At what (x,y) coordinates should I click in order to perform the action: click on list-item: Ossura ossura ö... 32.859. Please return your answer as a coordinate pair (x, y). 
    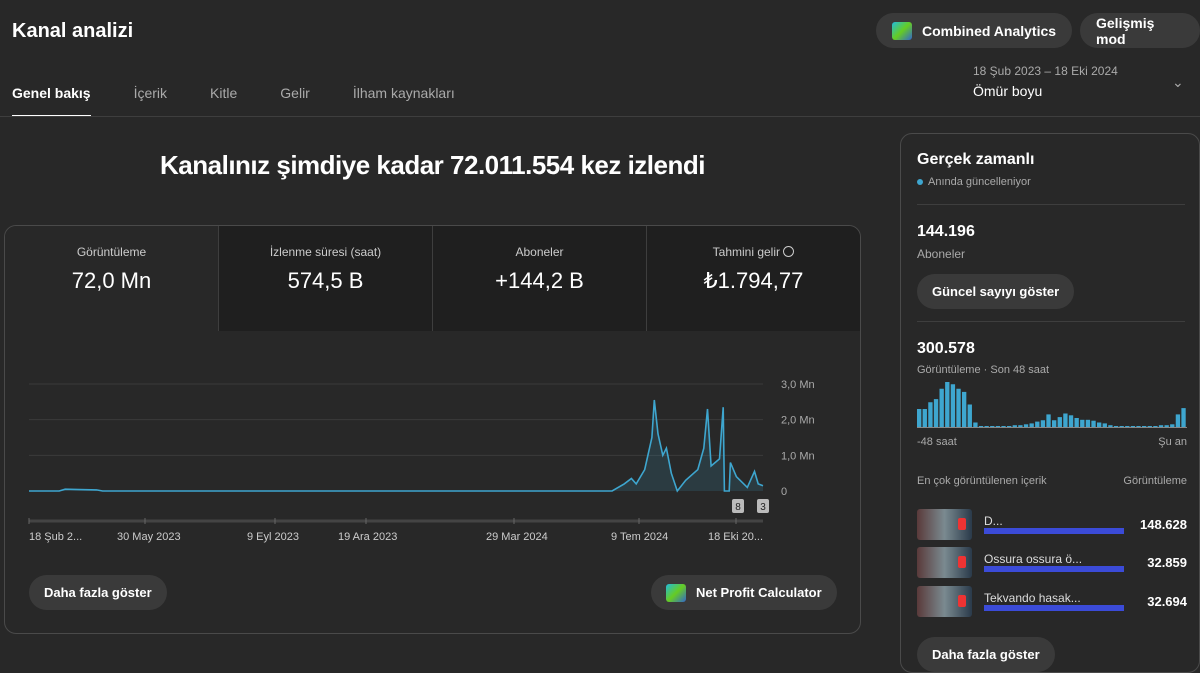
    Looking at the image, I should click on (1052, 562).